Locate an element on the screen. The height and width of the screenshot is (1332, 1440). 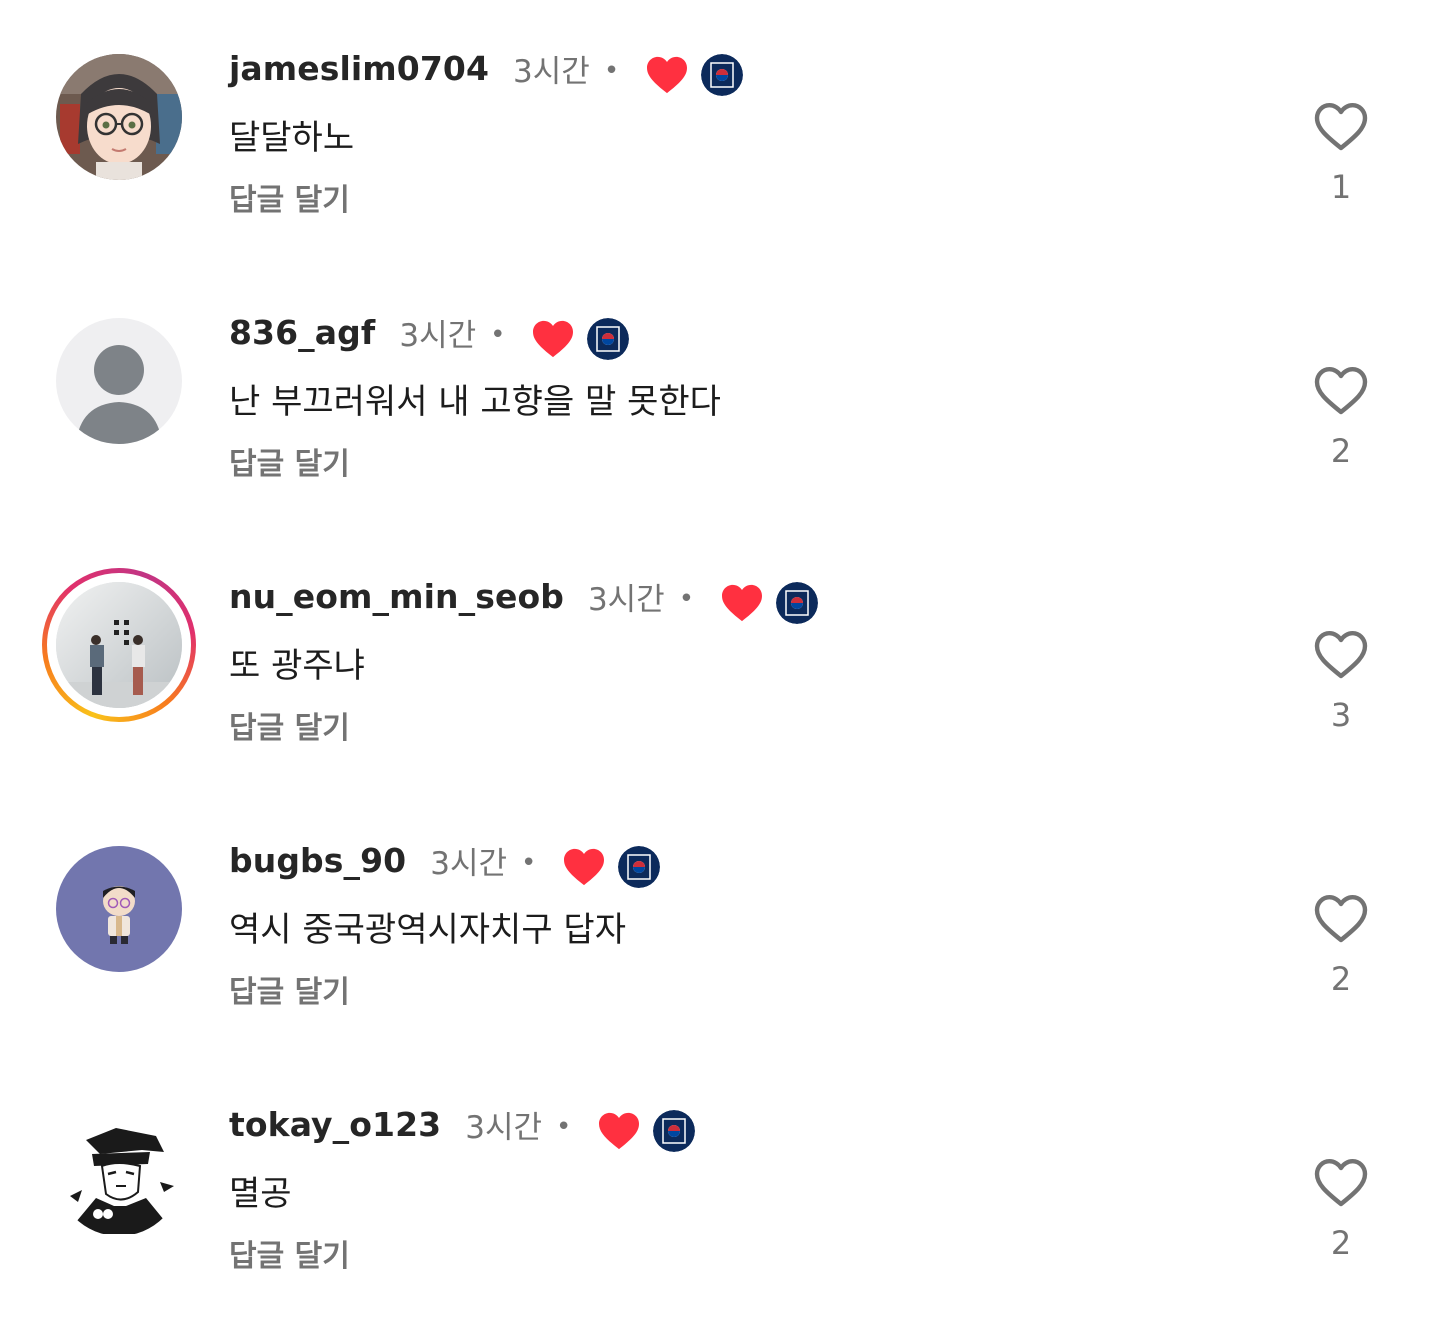
like-count: 1 is located at coordinates (1341, 187).